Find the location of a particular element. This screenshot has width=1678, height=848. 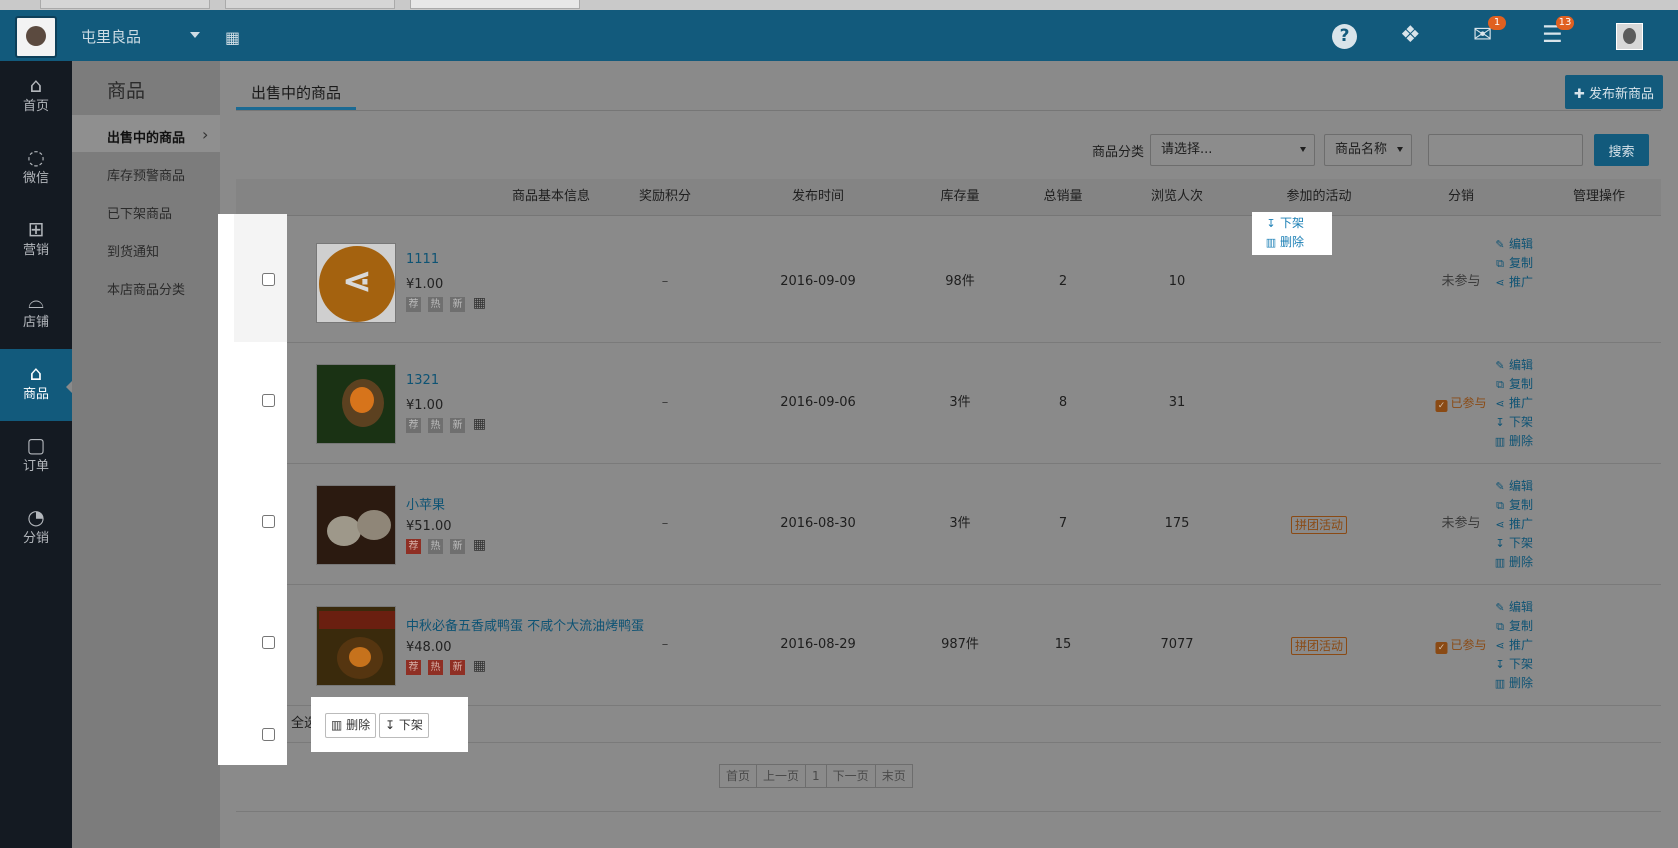

action-label: 编辑 is located at coordinates (1521, 486).